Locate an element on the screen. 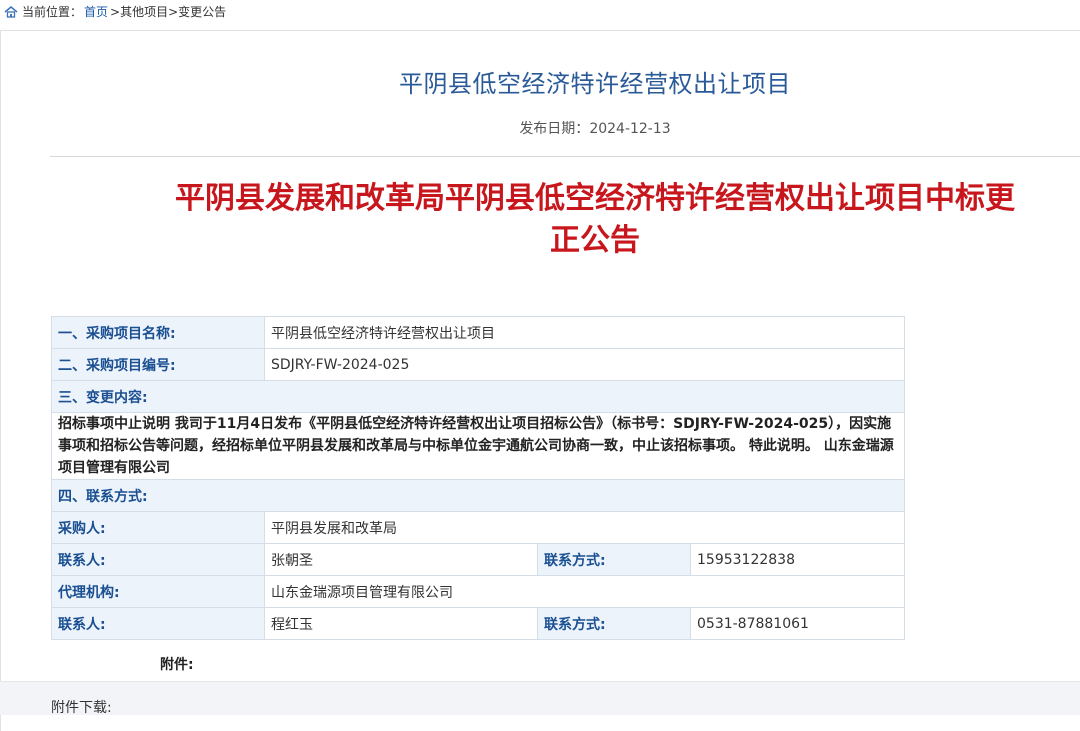 This screenshot has height=731, width=1080. table-row: 一、采购项目名称: 平阴县低空经济特许经营权出让项目 is located at coordinates (478, 332).